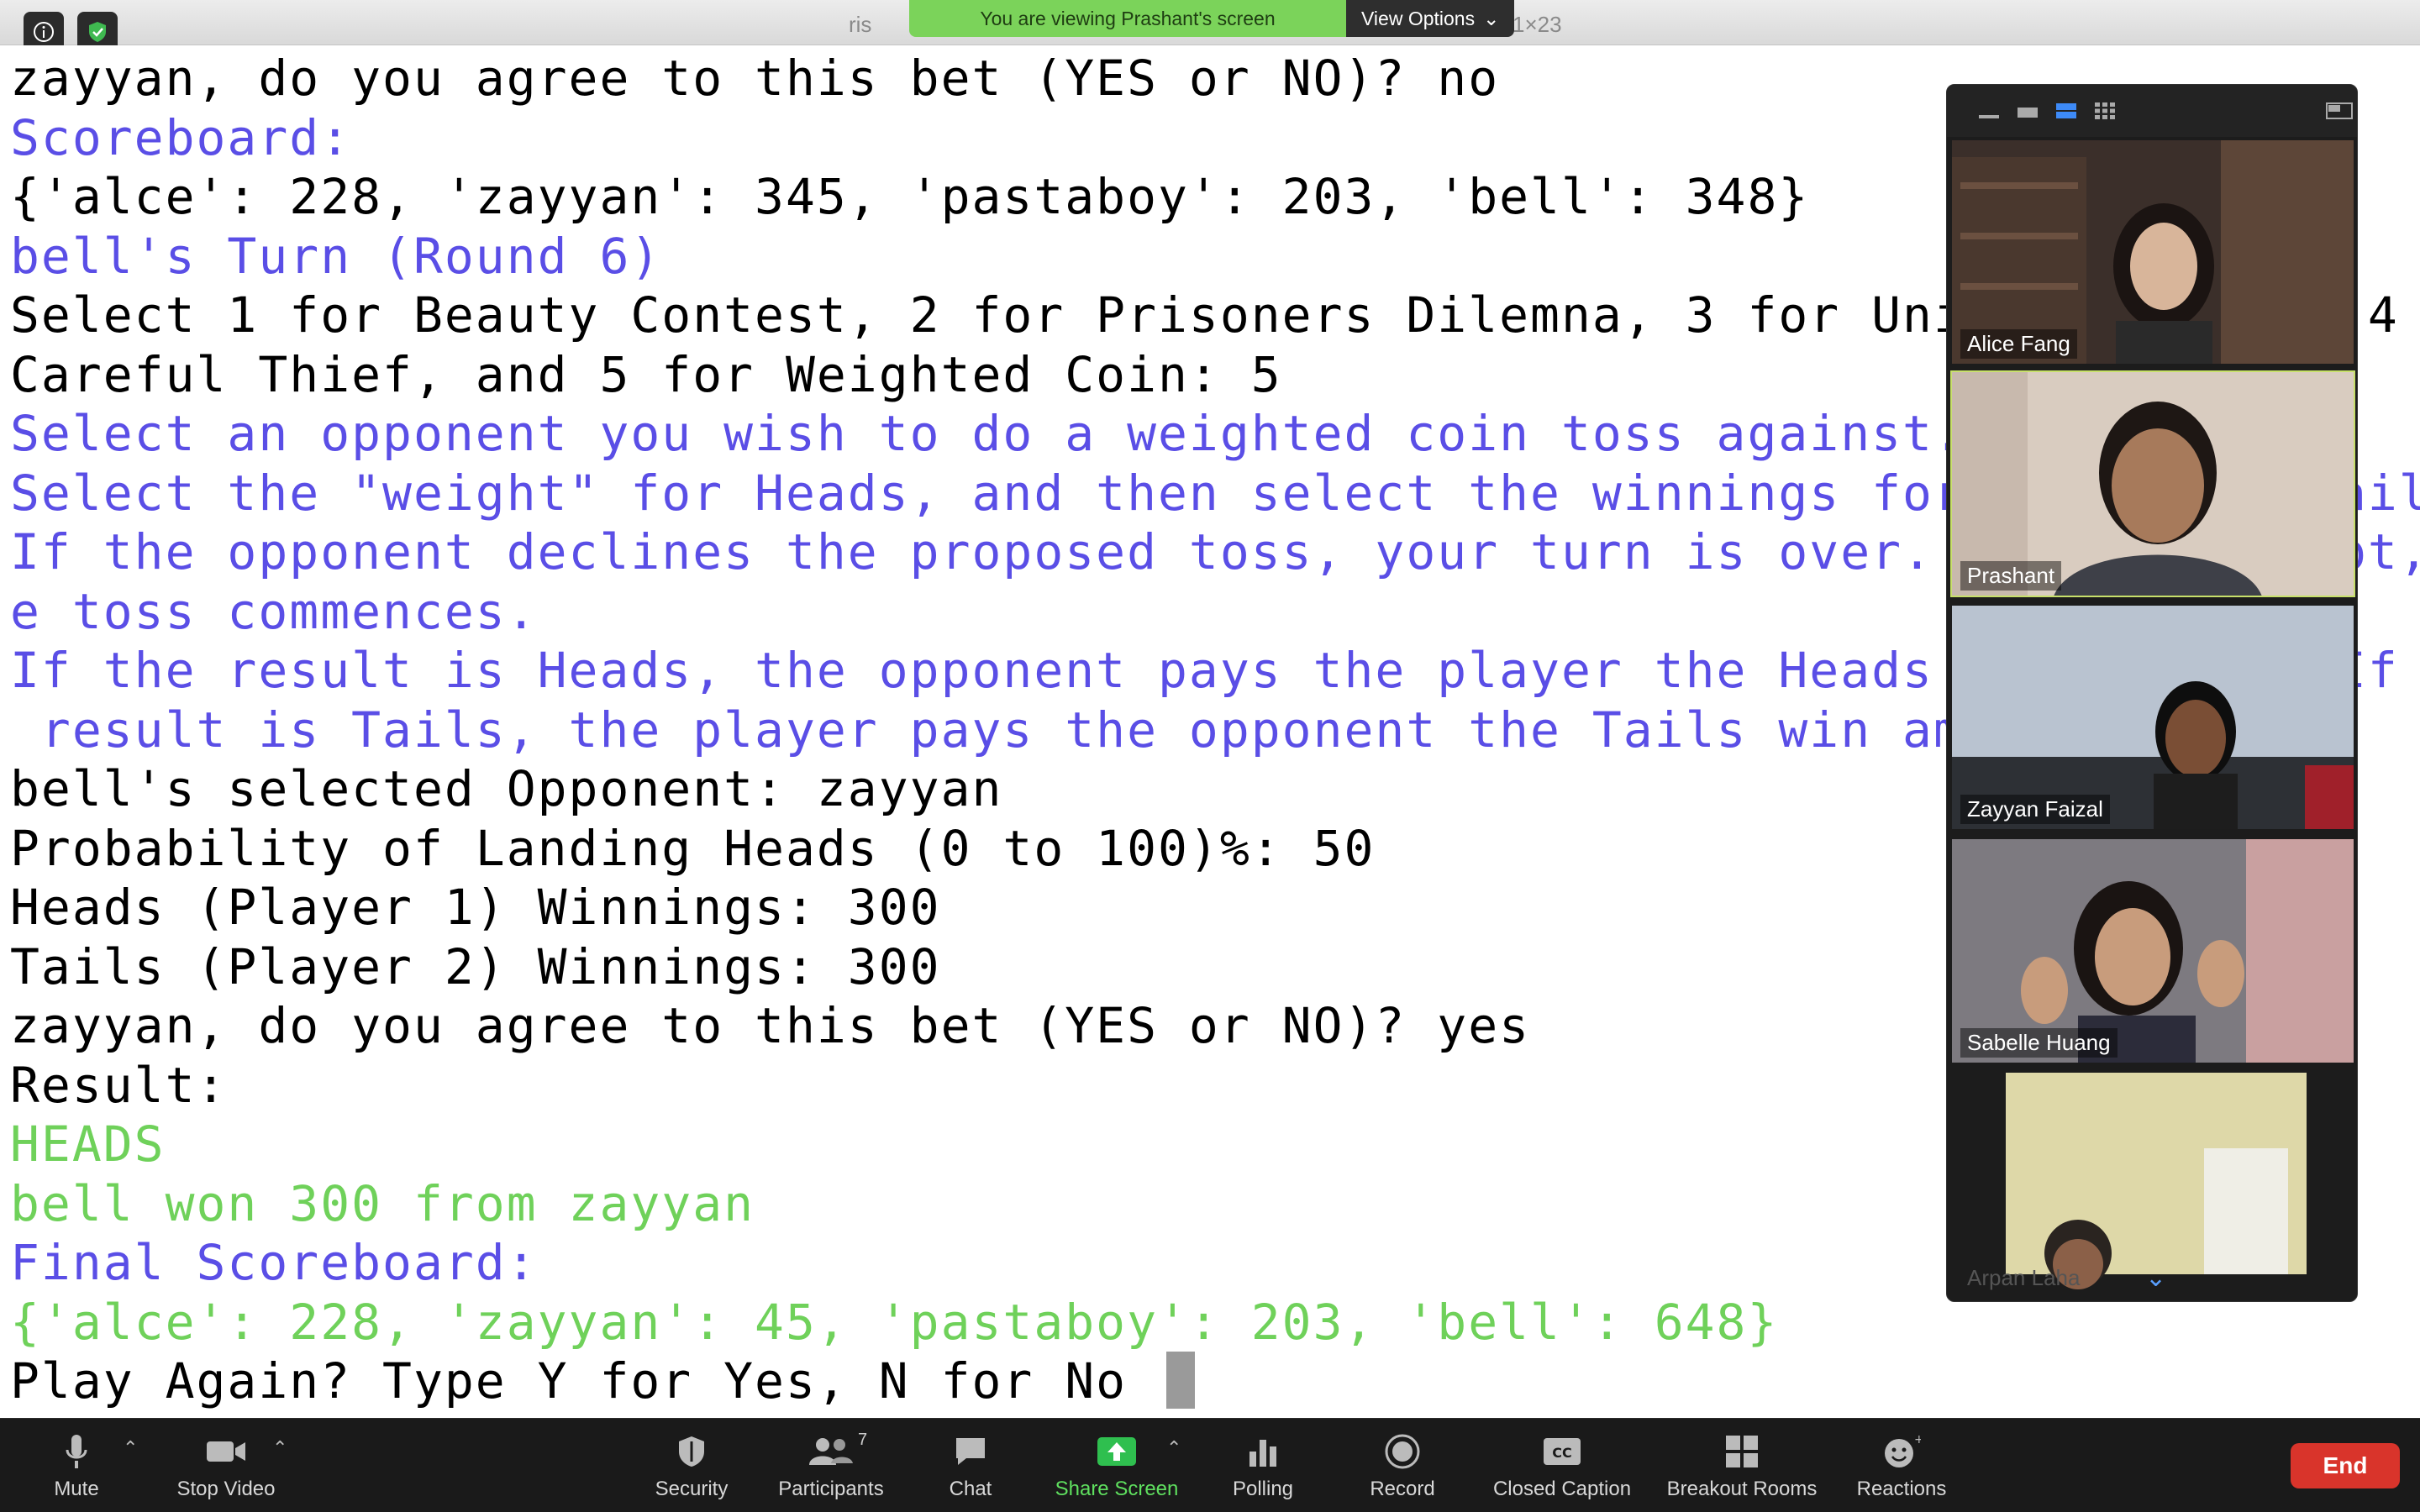  I want to click on terminal-line-text: Tails (Player 2) Winnings: 300, so click(476, 966).